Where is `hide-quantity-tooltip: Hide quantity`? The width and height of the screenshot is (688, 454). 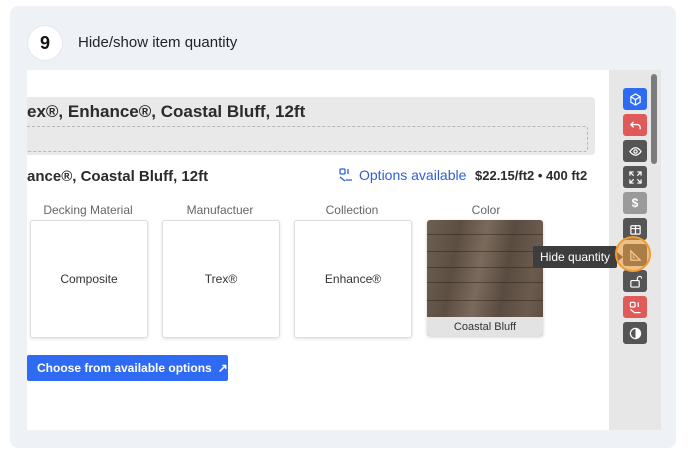
hide-quantity-tooltip: Hide quantity is located at coordinates (578, 257).